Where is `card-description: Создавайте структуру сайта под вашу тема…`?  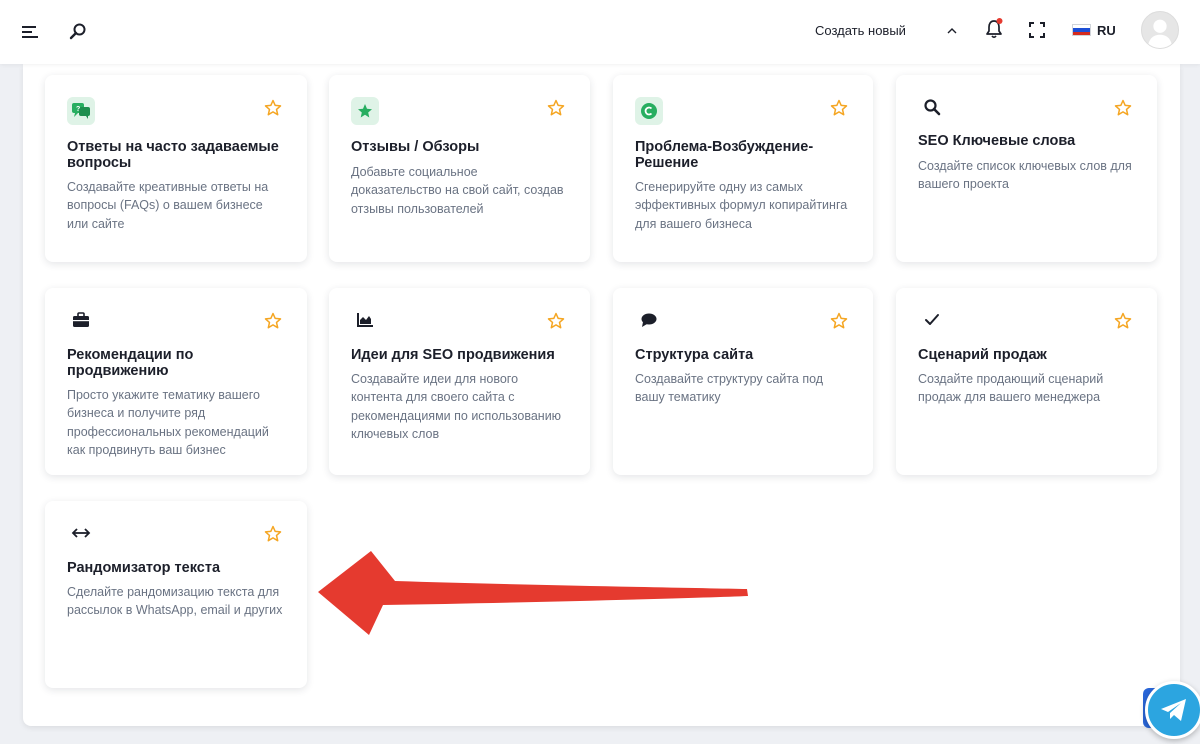 card-description: Создавайте структуру сайта под вашу тема… is located at coordinates (729, 388).